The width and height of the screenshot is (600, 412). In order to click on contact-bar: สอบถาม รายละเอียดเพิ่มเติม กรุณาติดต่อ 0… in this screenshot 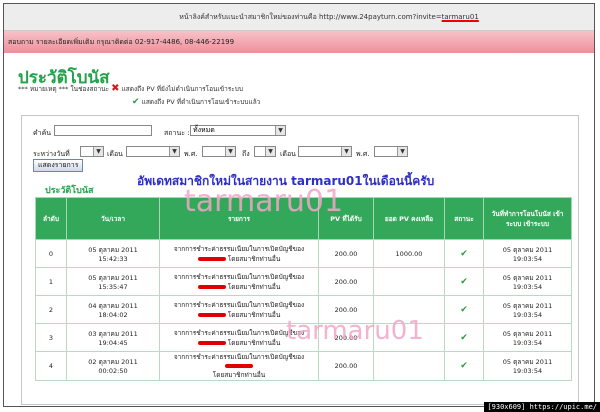, I will do `click(299, 42)`.